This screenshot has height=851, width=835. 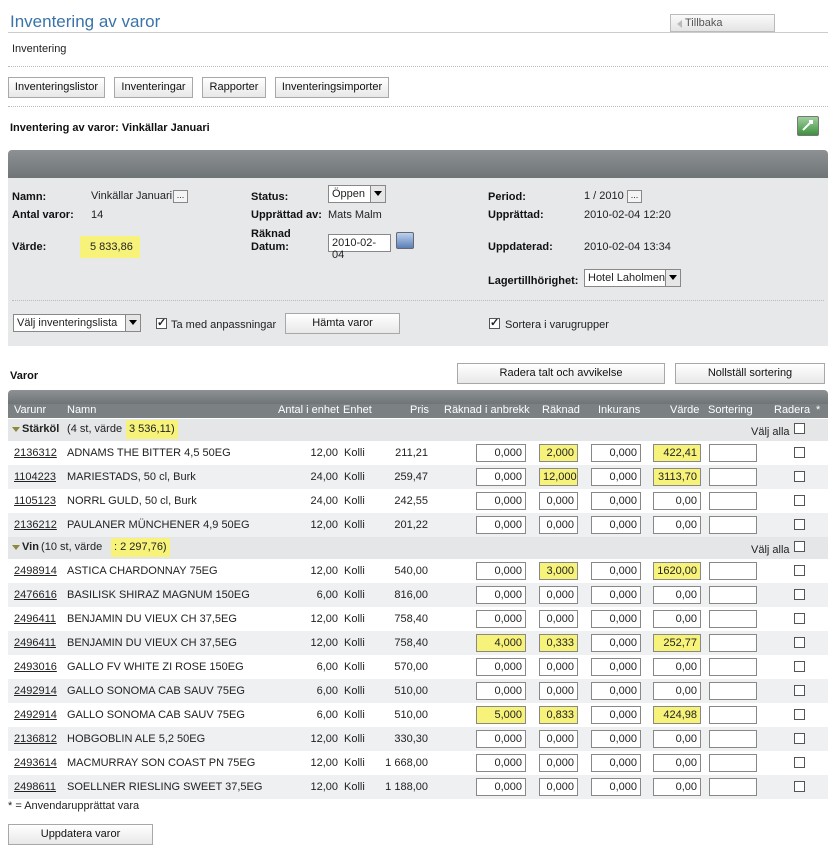 I want to click on varunr-cell: 2136812, so click(x=35, y=739).